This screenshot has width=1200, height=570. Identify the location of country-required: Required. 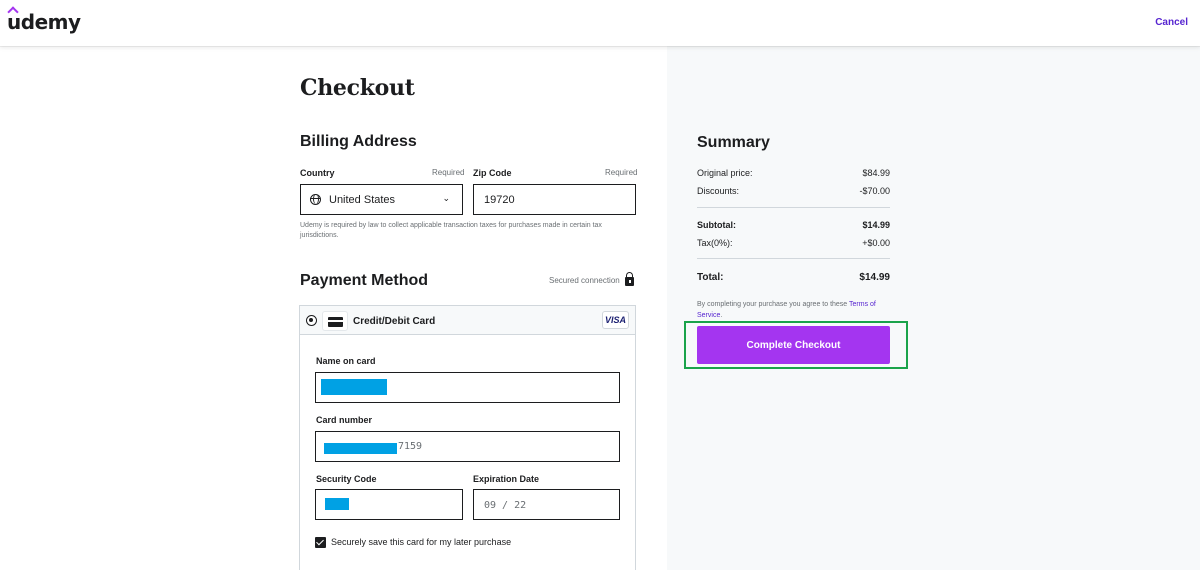
(448, 172).